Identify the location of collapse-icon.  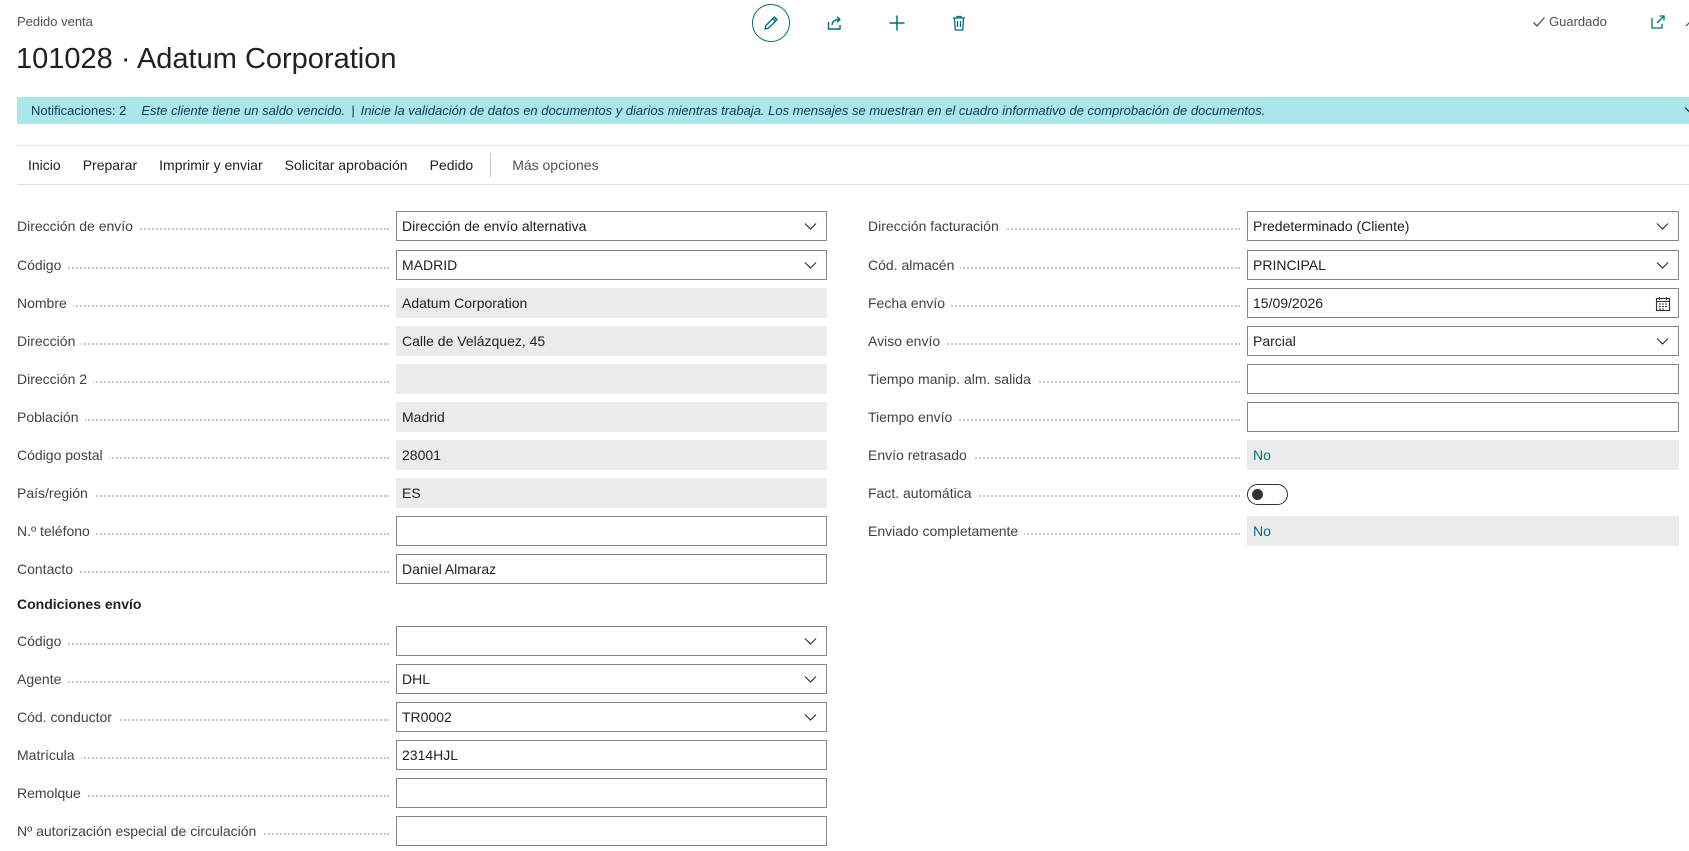
(1686, 21).